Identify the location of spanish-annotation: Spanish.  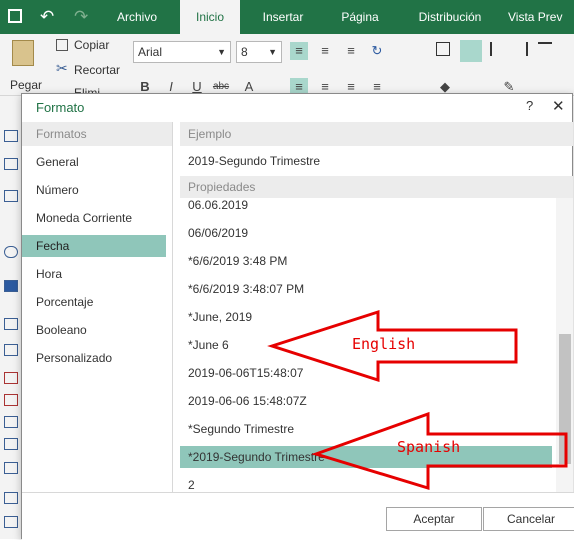
(429, 447).